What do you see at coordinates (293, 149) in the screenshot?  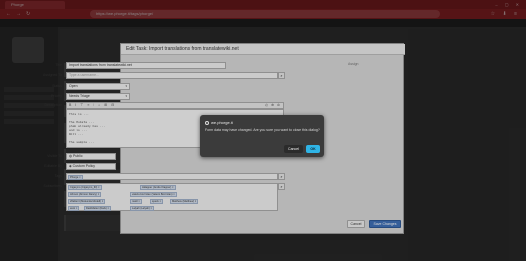 I see `dialog-cancel-button: Cancel` at bounding box center [293, 149].